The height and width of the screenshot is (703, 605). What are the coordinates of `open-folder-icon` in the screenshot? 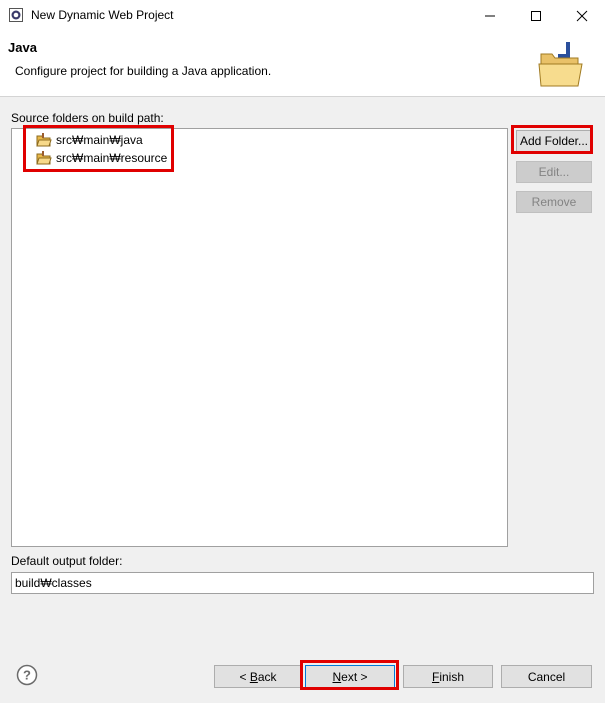 It's located at (560, 64).